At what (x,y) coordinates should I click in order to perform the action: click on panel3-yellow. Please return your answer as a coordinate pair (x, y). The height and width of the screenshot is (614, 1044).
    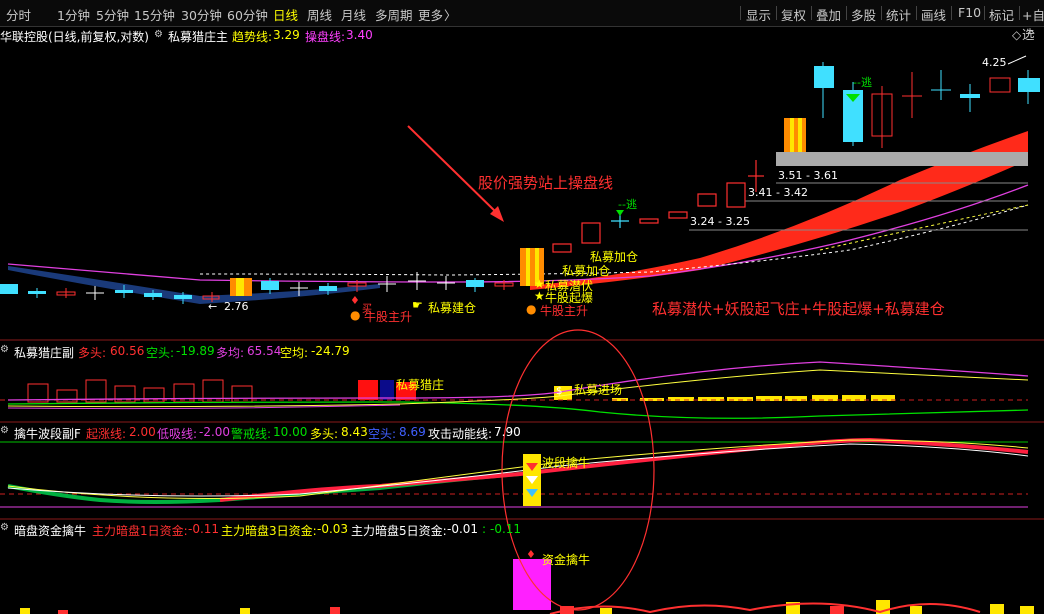
    Looking at the image, I should click on (518, 469).